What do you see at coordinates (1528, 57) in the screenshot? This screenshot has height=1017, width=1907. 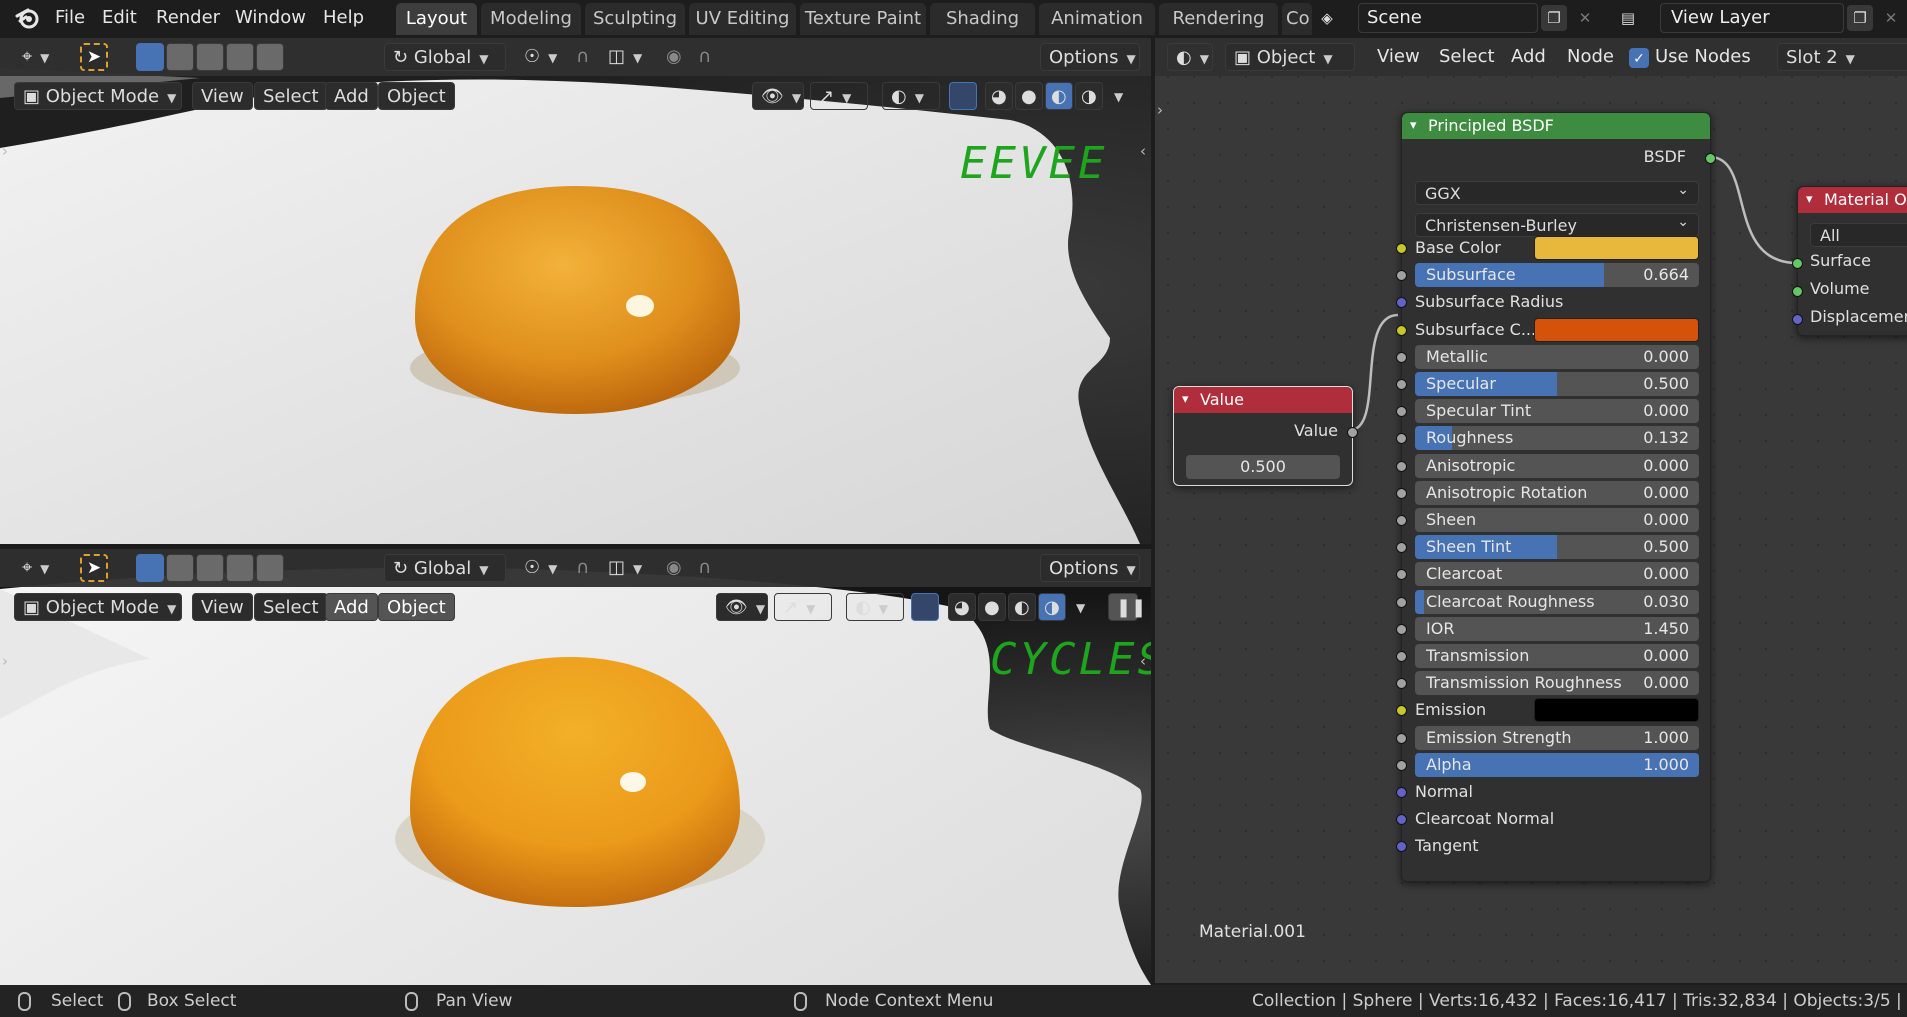 I see `menu-add: Add` at bounding box center [1528, 57].